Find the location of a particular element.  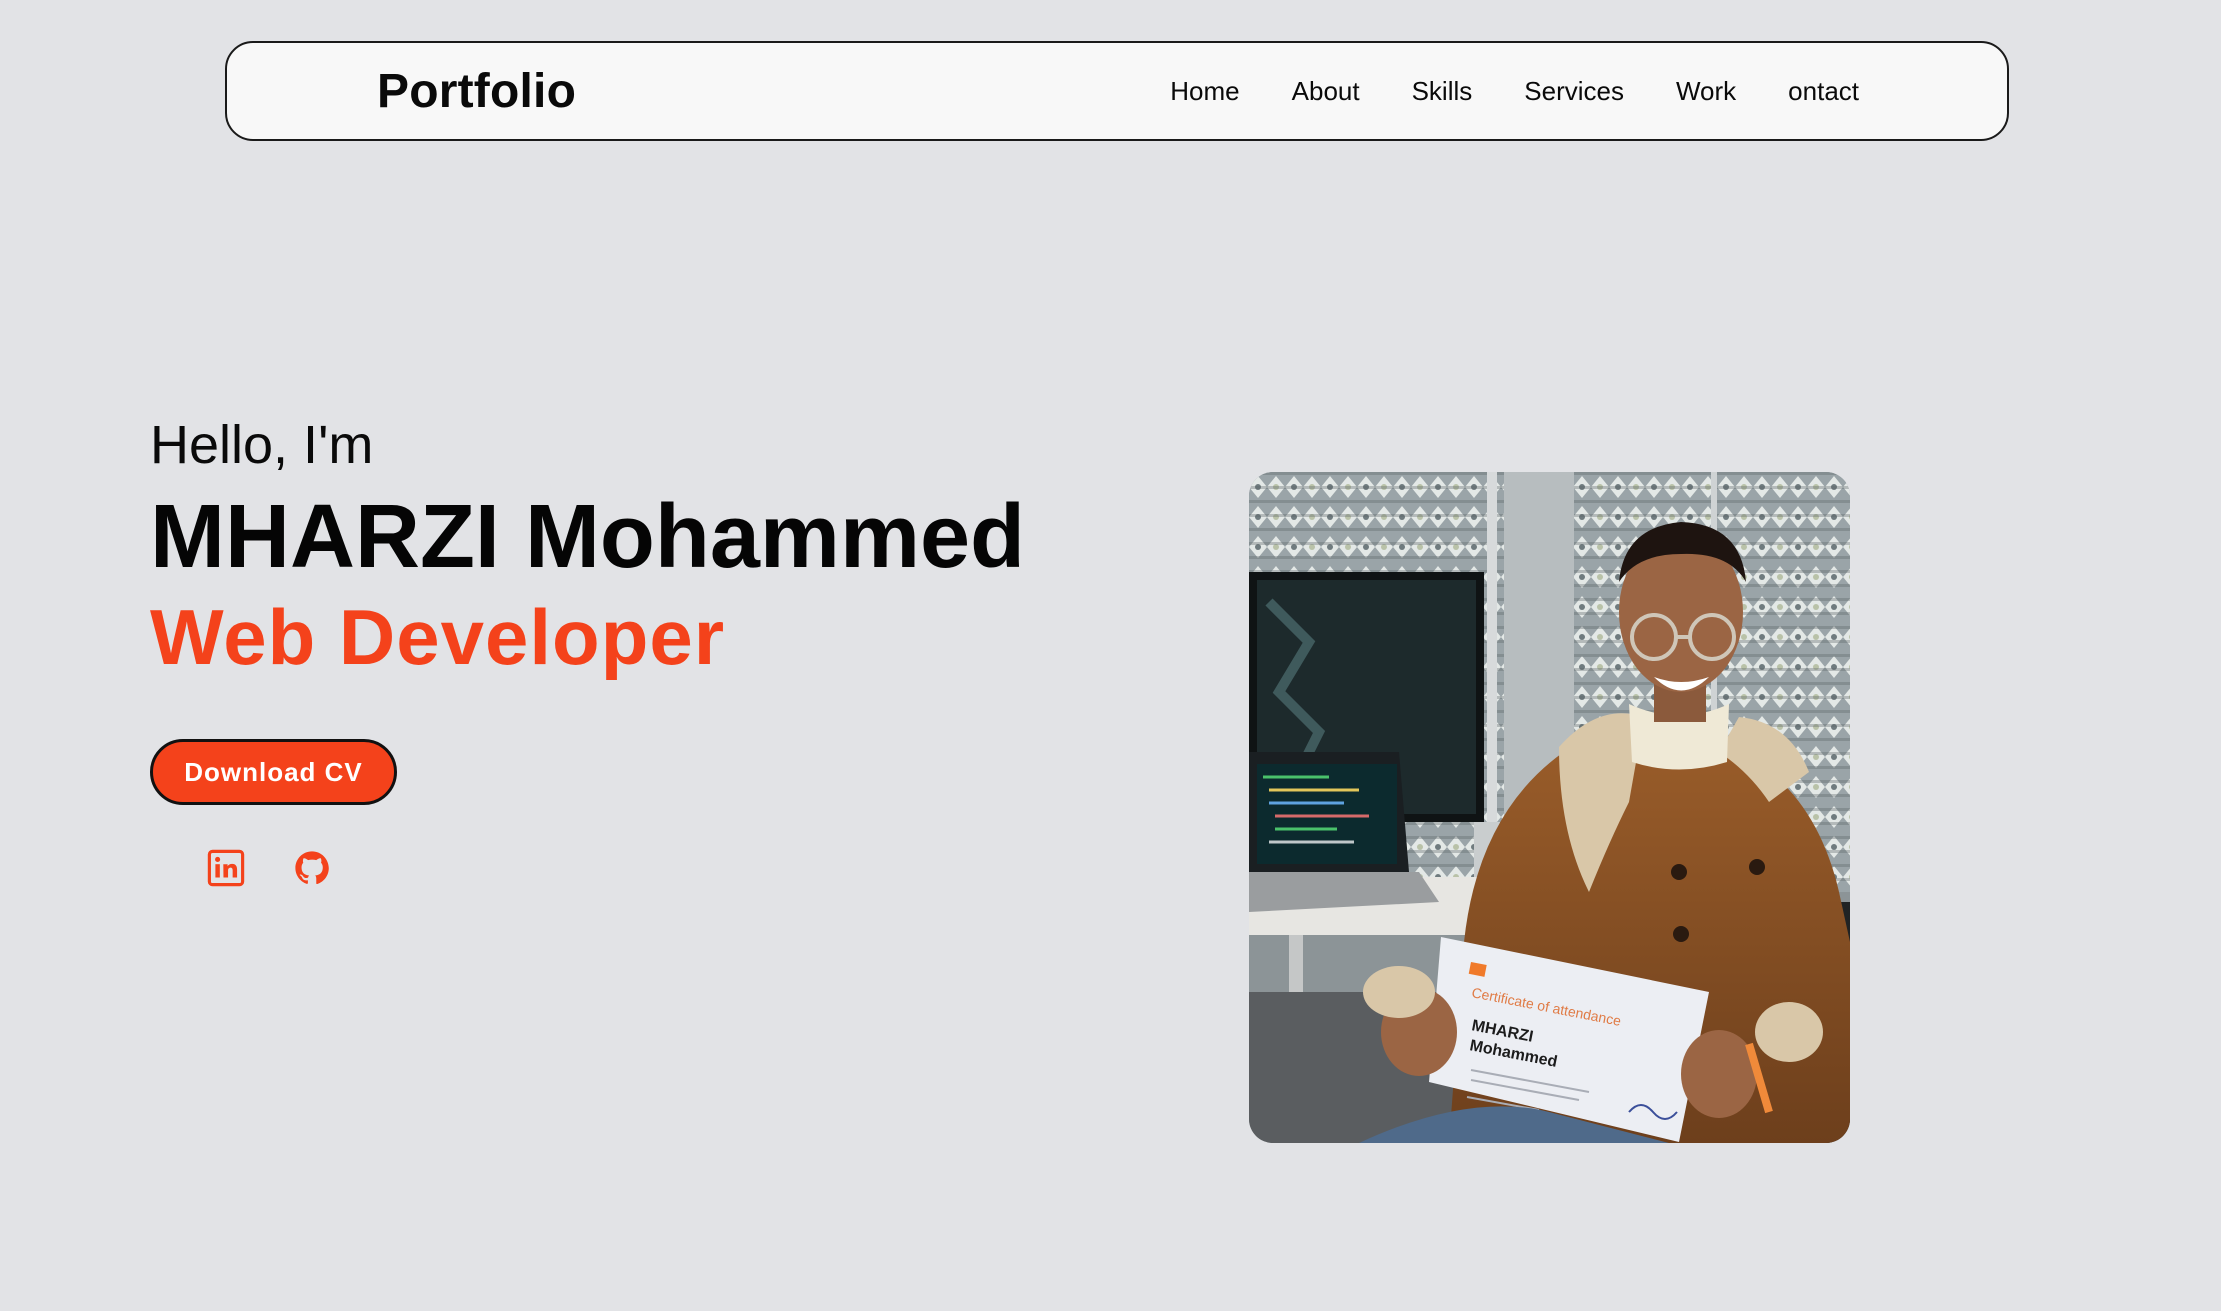

github-icon-graphic is located at coordinates (312, 868).